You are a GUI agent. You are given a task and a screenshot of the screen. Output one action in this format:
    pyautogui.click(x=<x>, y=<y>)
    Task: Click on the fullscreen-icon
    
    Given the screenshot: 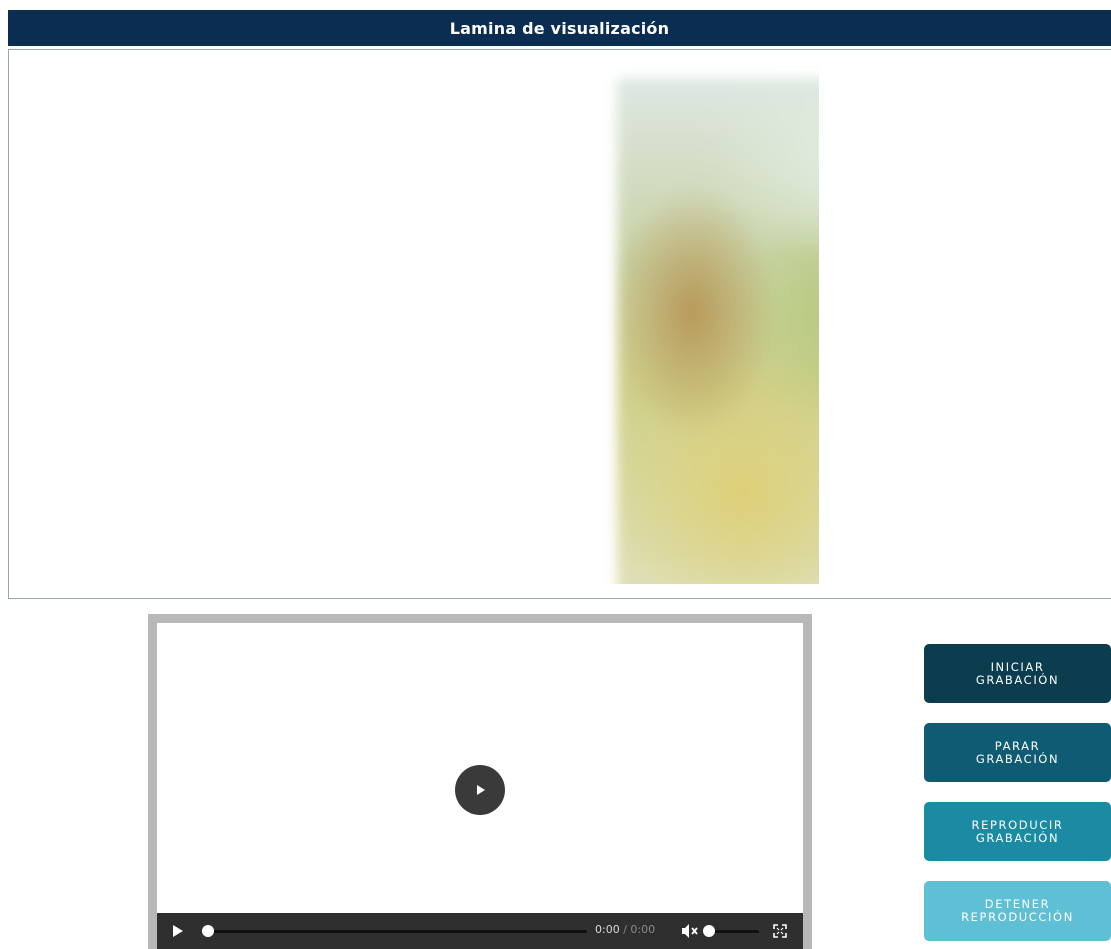 What is the action you would take?
    pyautogui.click(x=780, y=931)
    